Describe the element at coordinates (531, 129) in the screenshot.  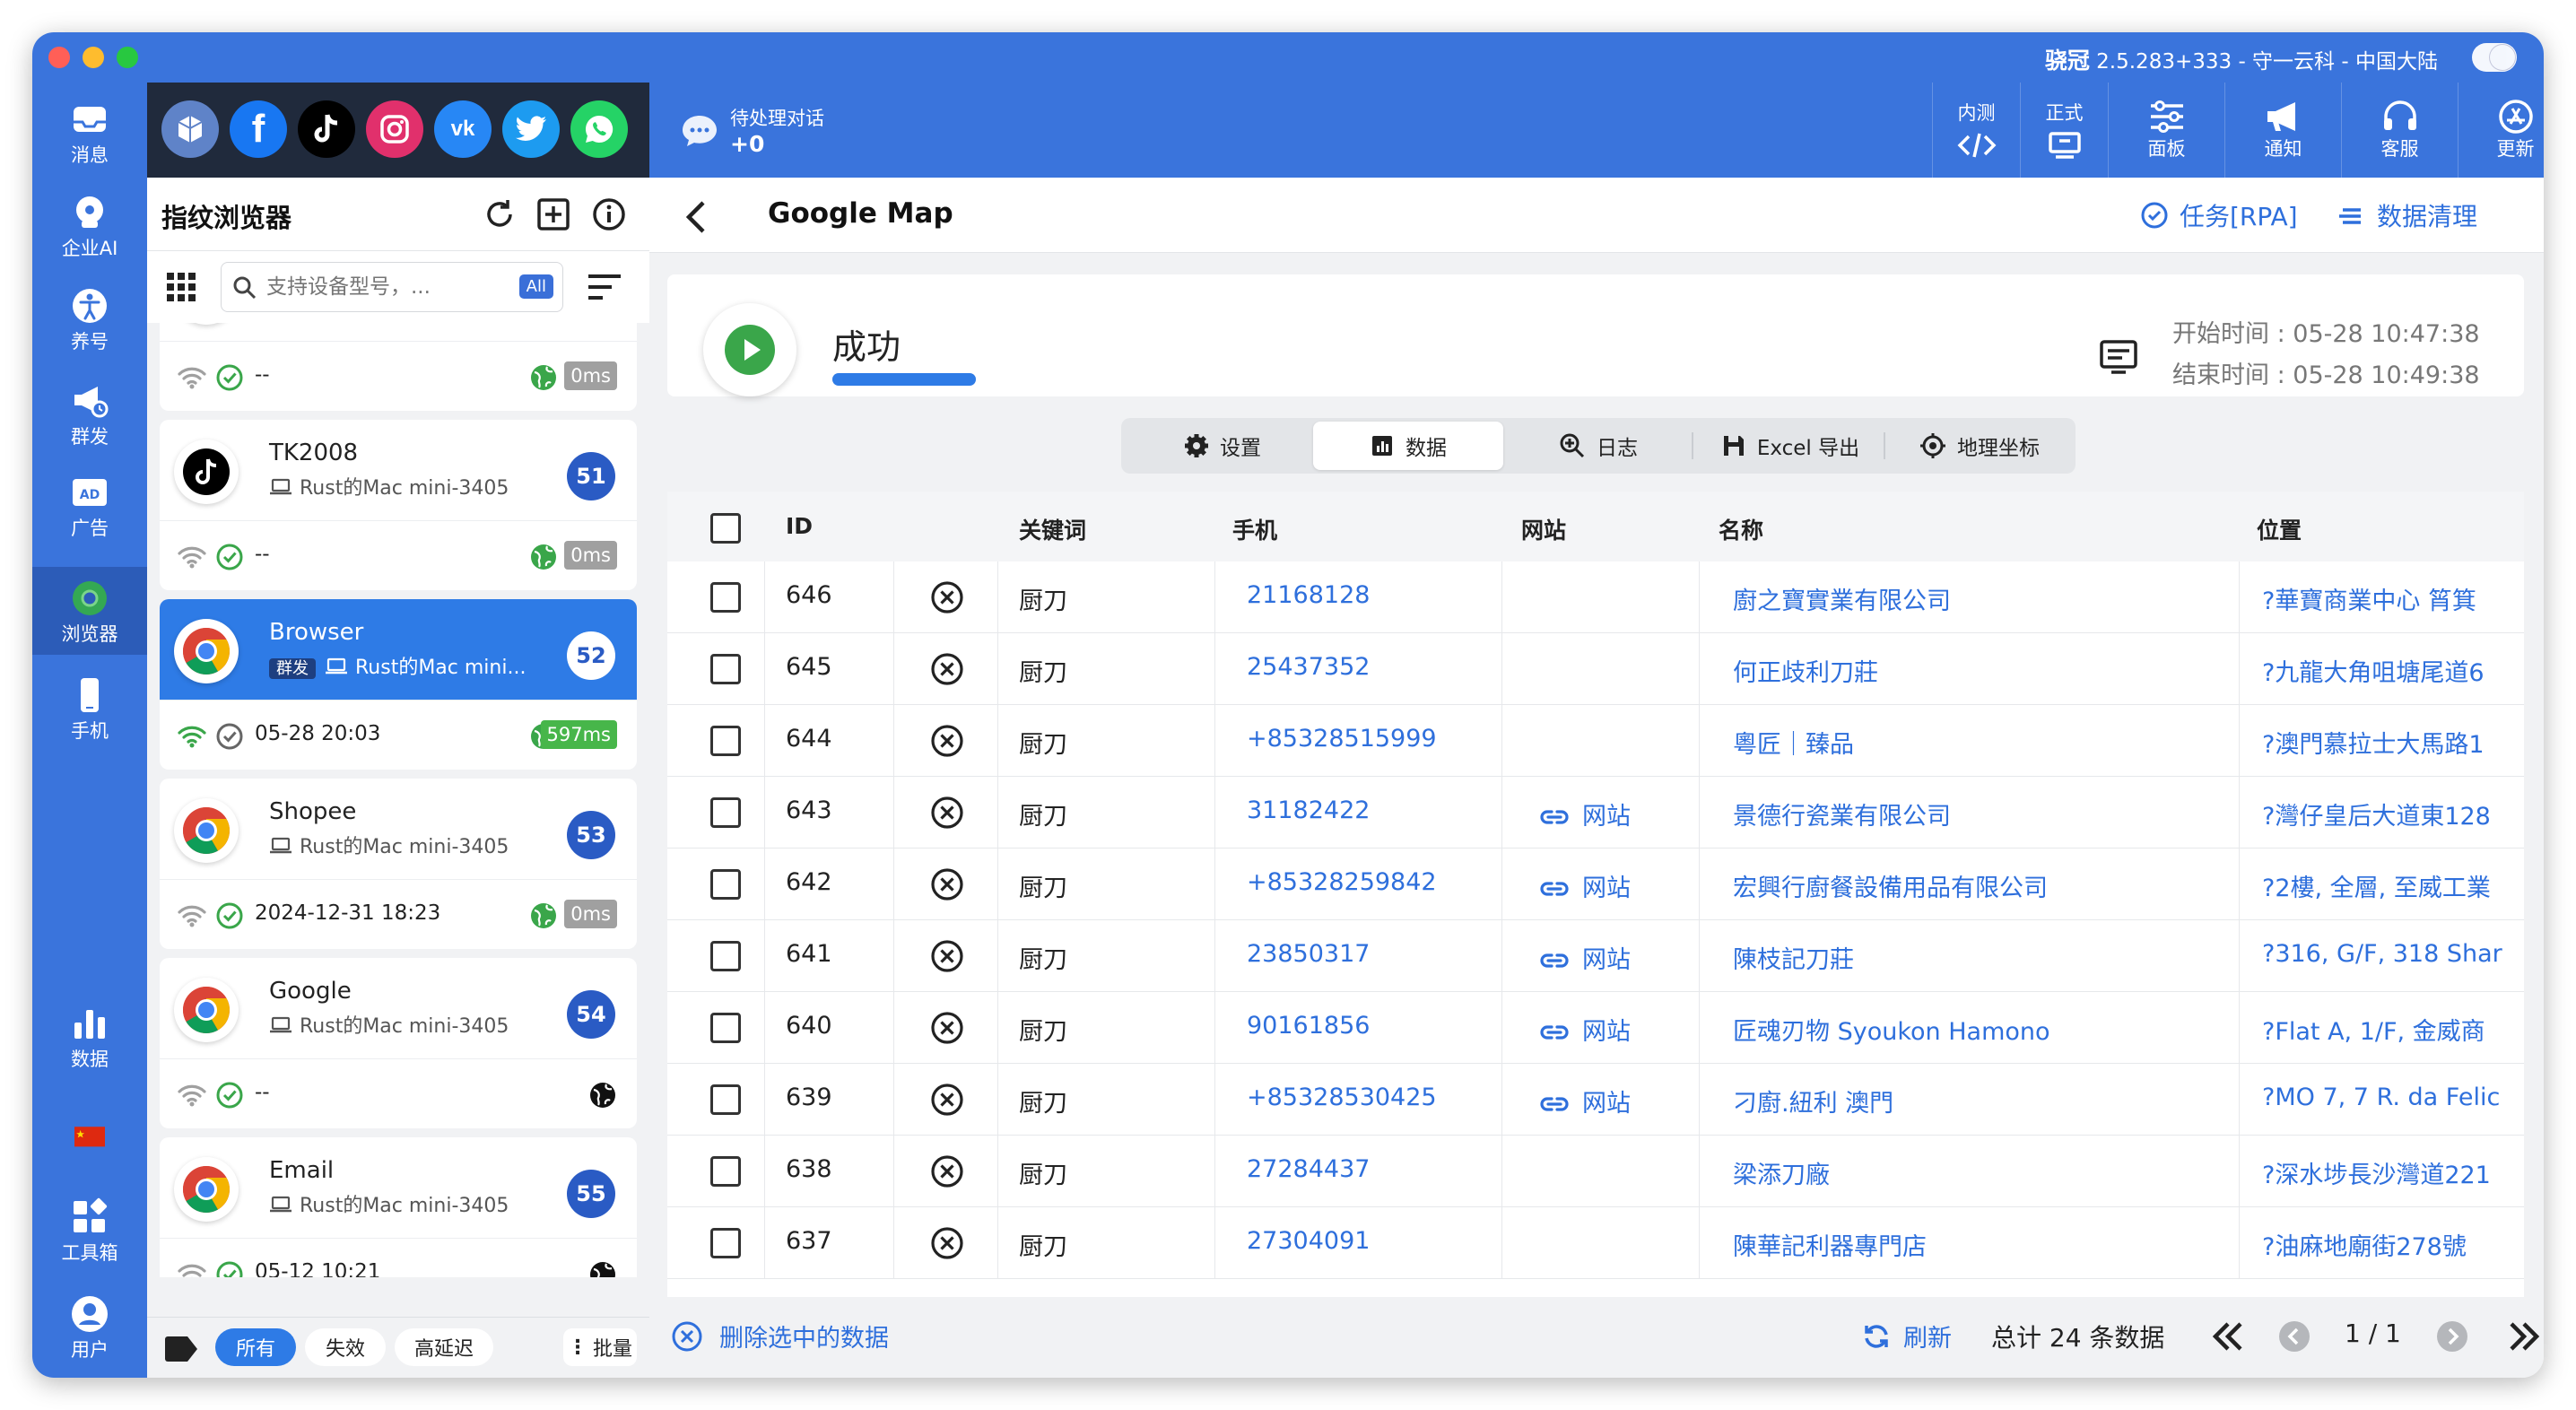
I see `twitter-icon` at that location.